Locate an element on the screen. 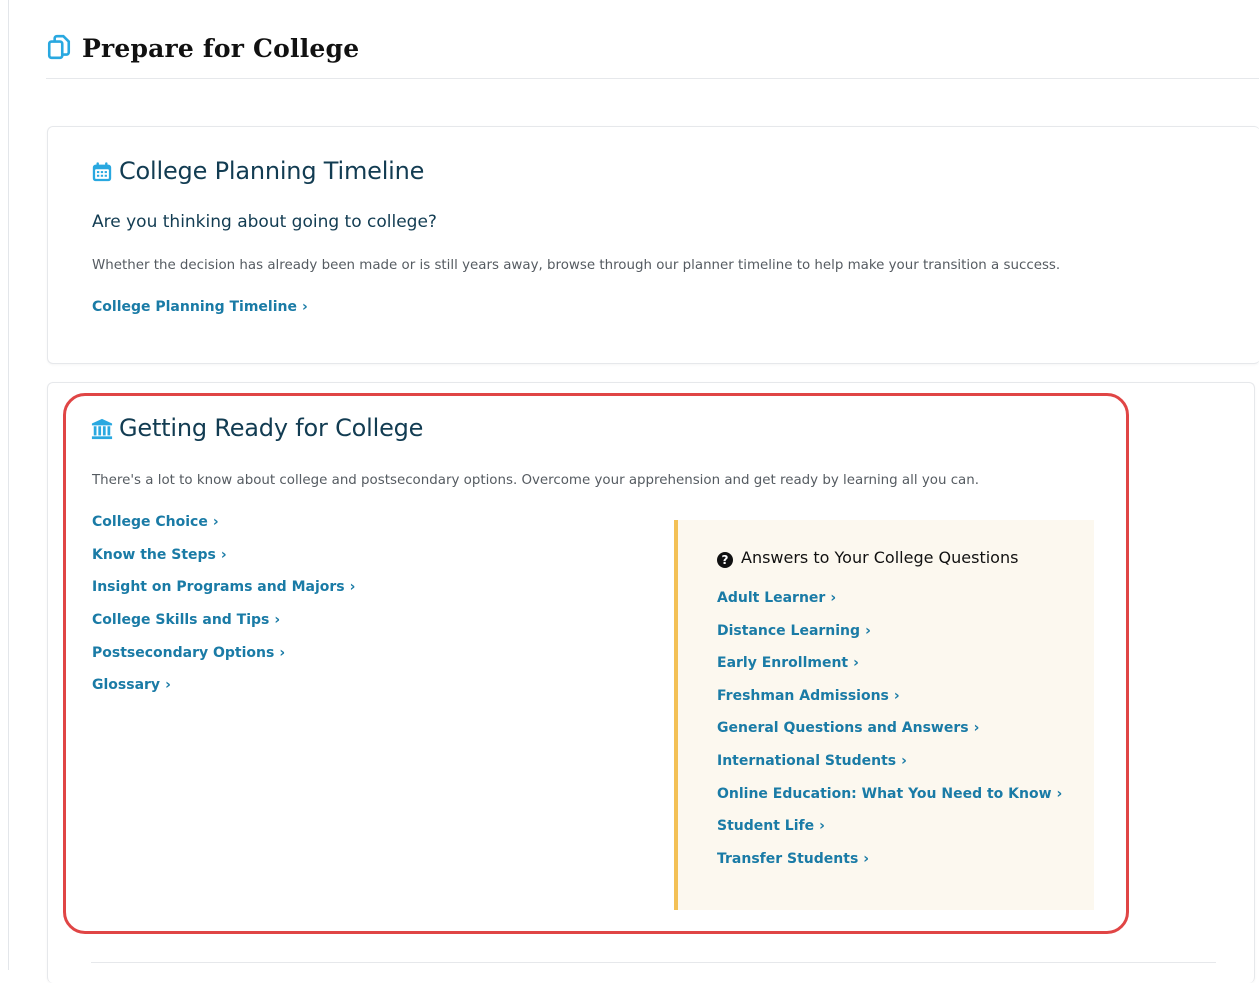  freshman-admissions-link: Freshman Admissions › is located at coordinates (889, 703).